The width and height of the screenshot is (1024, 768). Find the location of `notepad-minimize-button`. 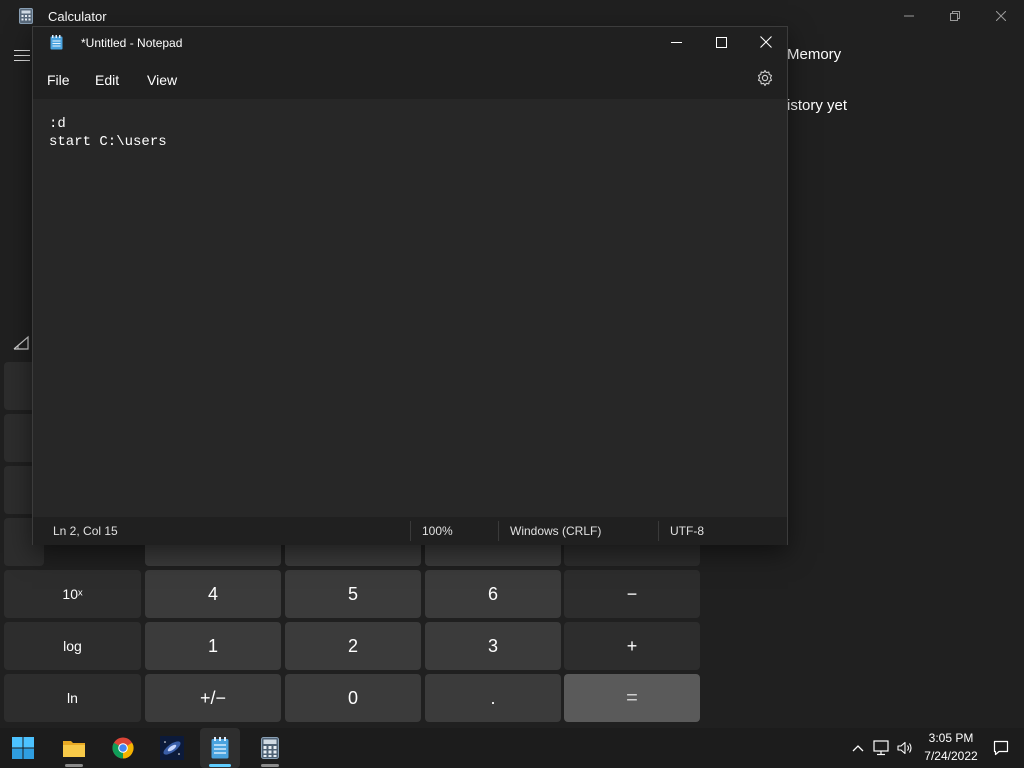

notepad-minimize-button is located at coordinates (676, 42).